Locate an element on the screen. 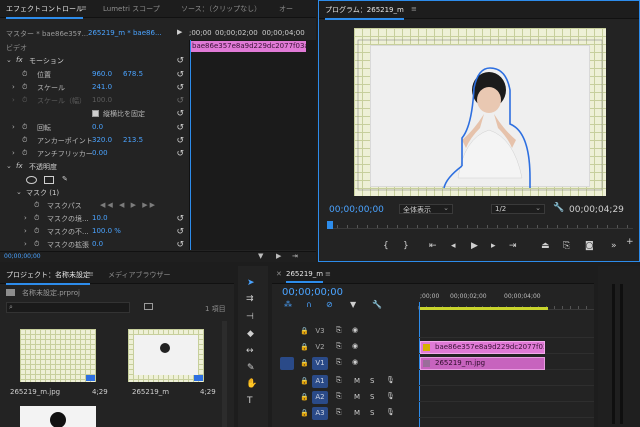 This screenshot has width=640, height=427. ec-row-motion: ⌄ fx モーション ↺ is located at coordinates (94, 61).